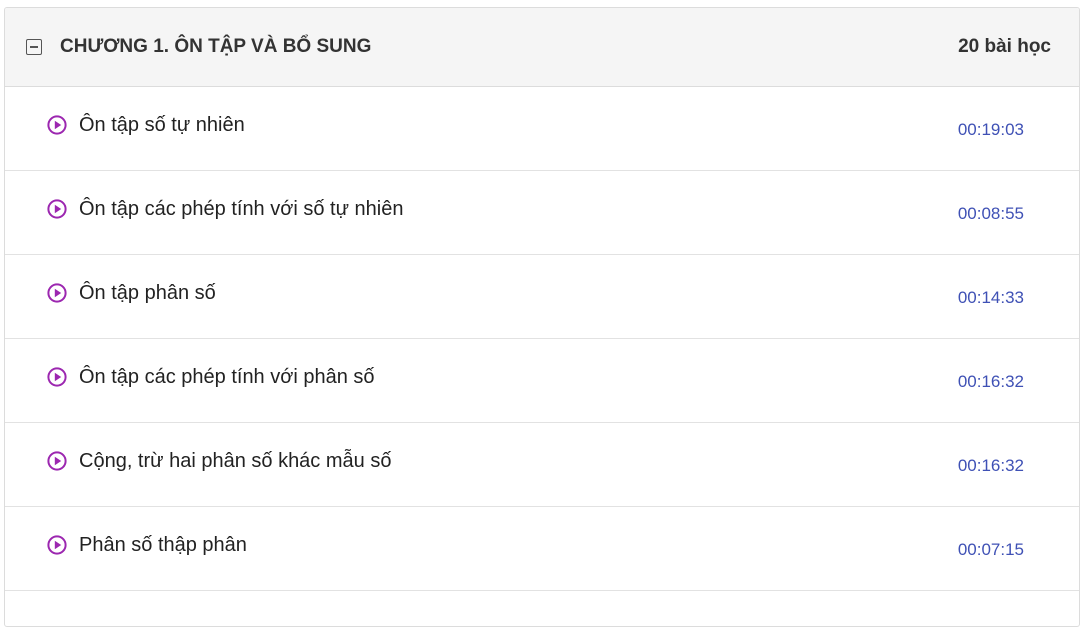 The image size is (1083, 627). I want to click on lesson-item: Ôn tập phân số 00:14:33, so click(542, 297).